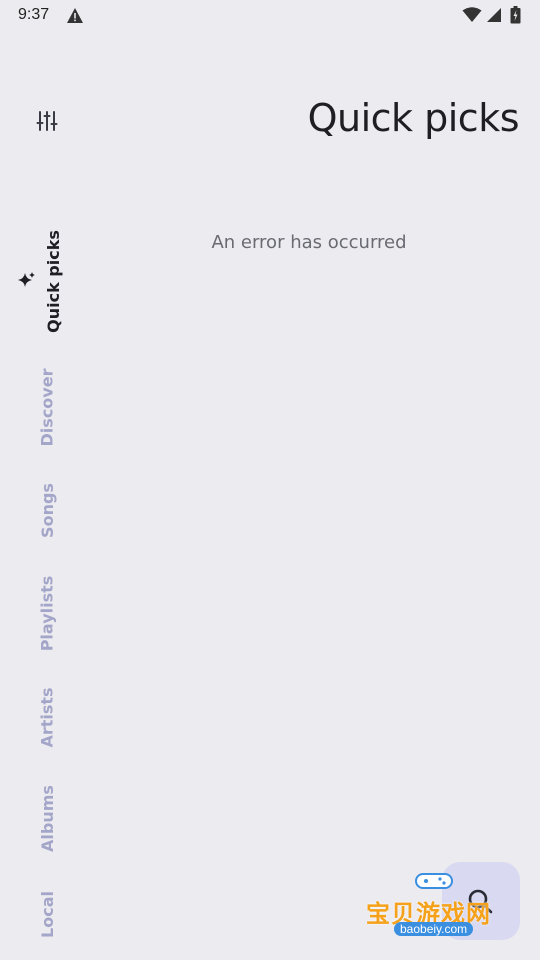  What do you see at coordinates (75, 15) in the screenshot?
I see `warning-icon` at bounding box center [75, 15].